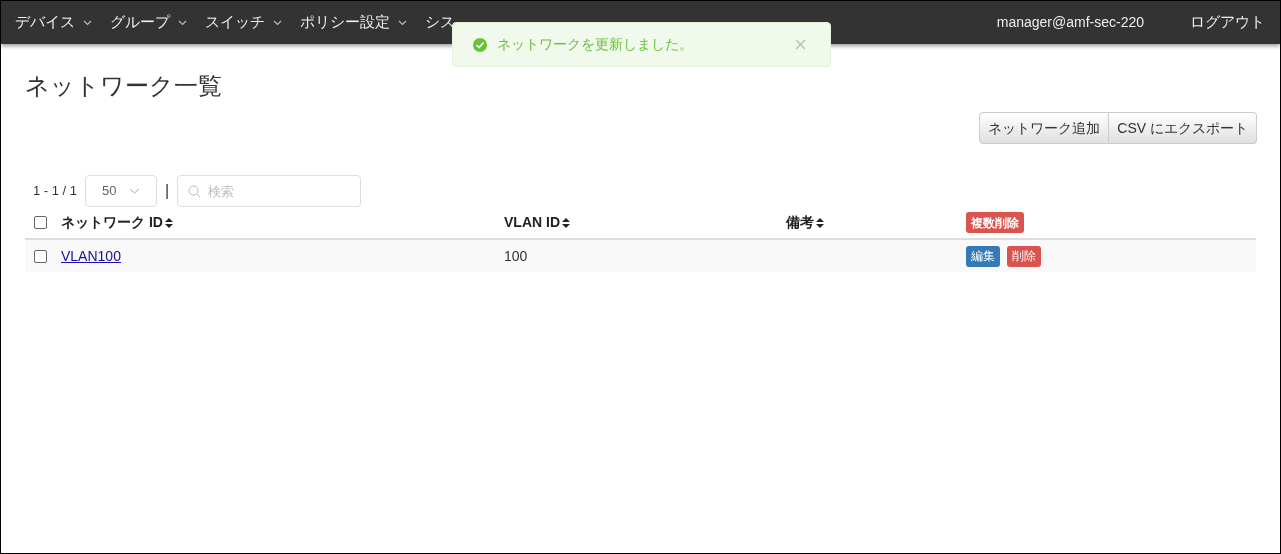 This screenshot has height=554, width=1281. I want to click on nav-menu-item: ポリシー設定, so click(353, 22).